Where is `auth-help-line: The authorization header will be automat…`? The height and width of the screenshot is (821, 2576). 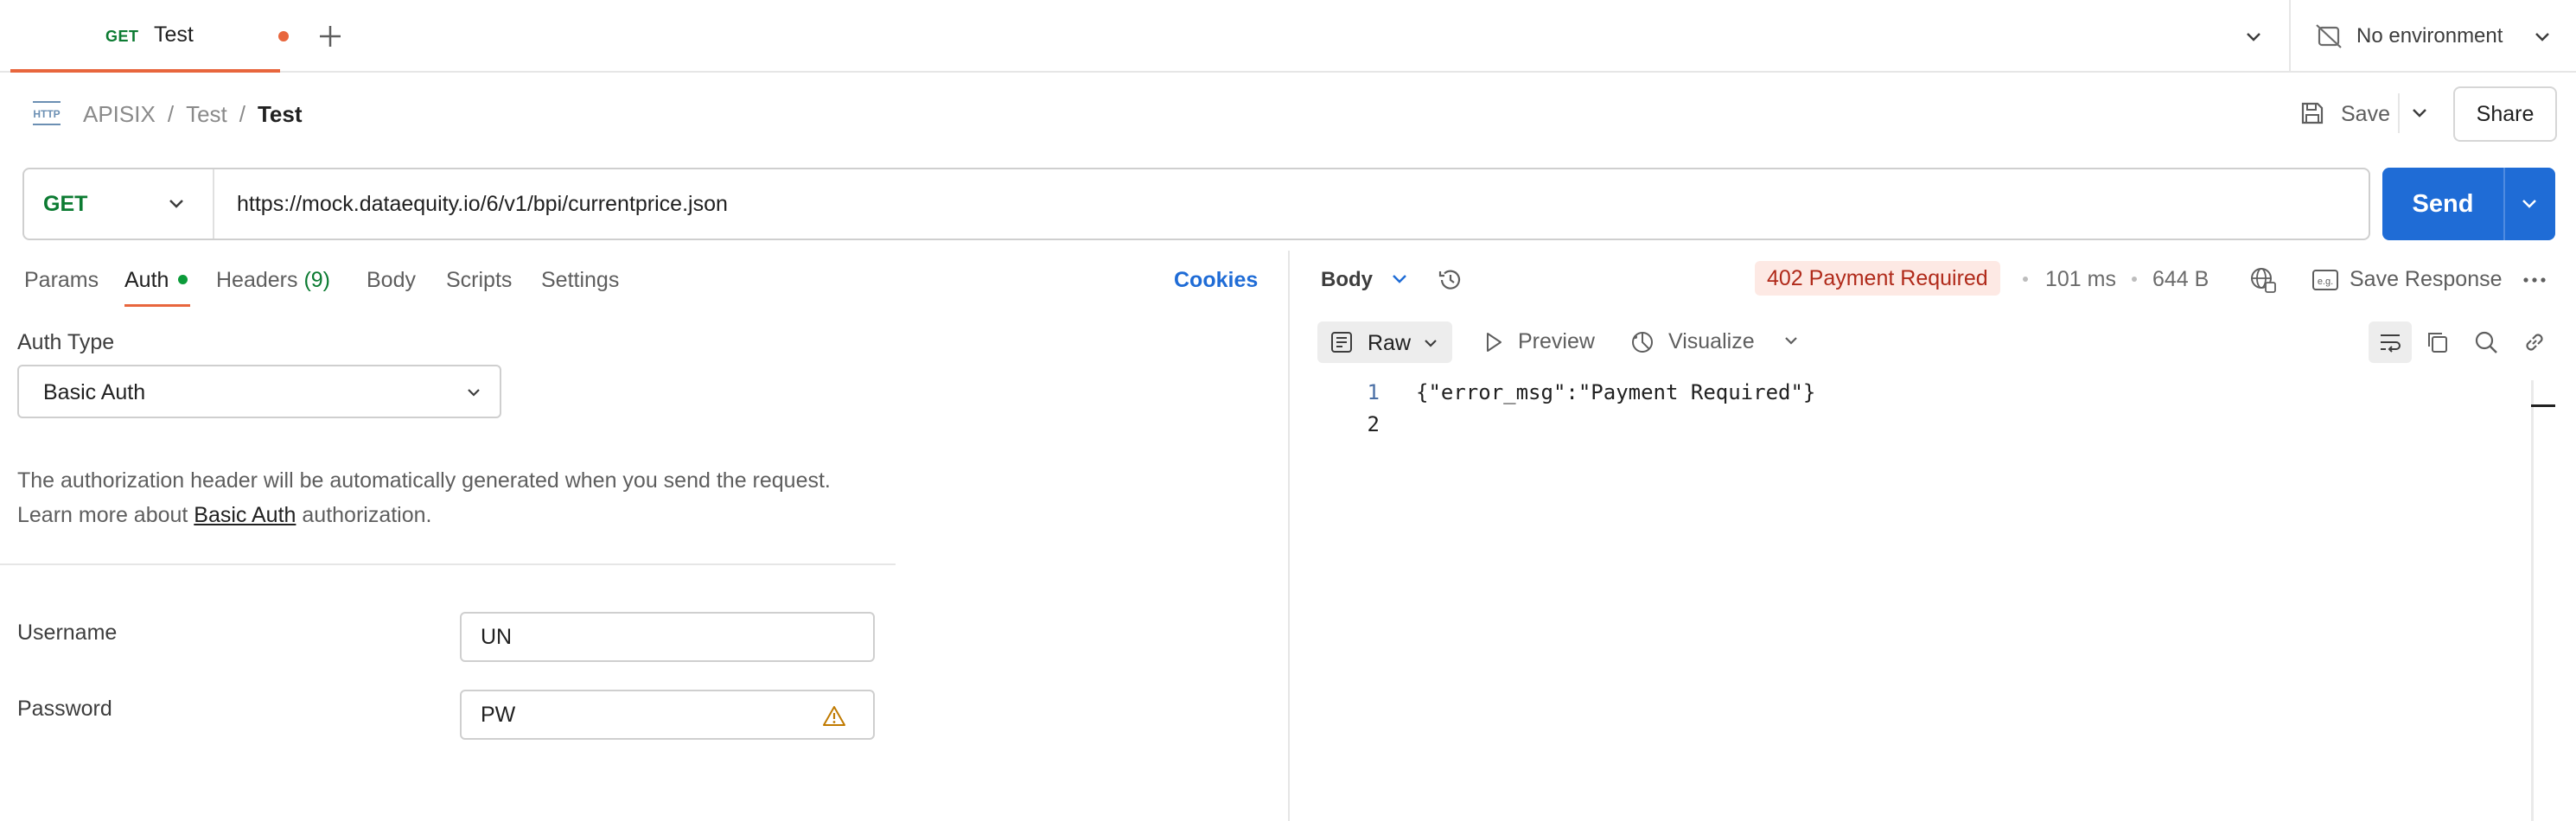
auth-help-line: The authorization header will be automat… is located at coordinates (424, 480).